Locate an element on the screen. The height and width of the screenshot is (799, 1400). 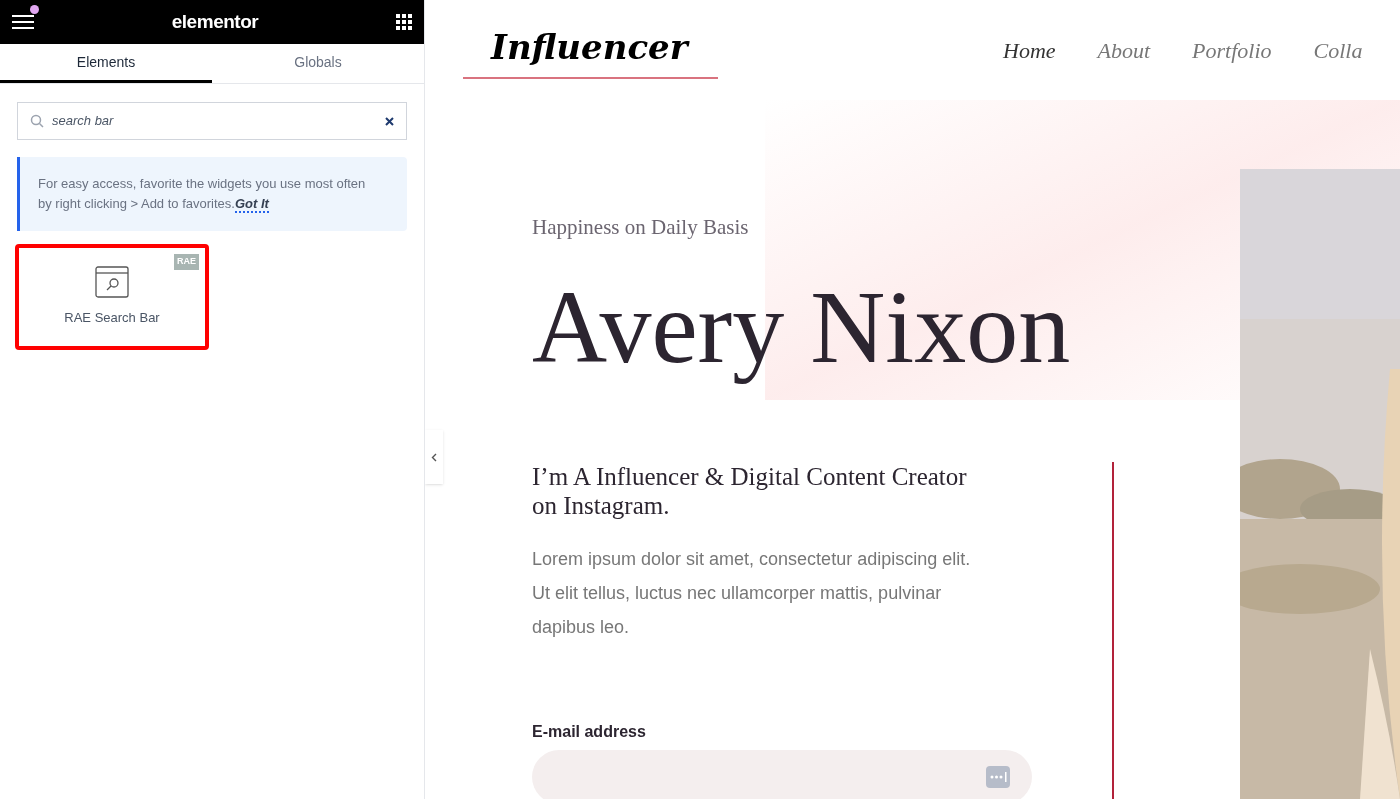
nav-link: Home is located at coordinates (1029, 50).